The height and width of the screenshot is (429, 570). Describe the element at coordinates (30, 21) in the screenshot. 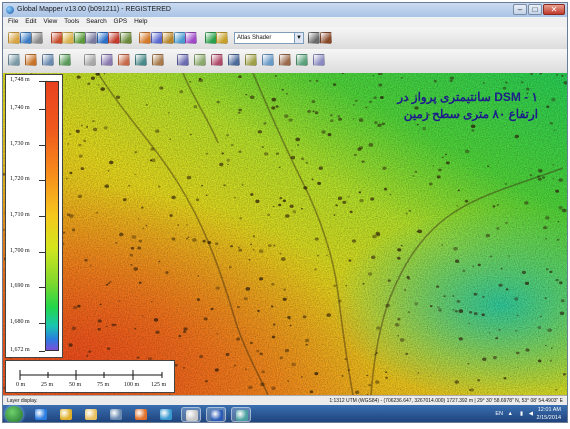

I see `menu-edit: Edit` at that location.